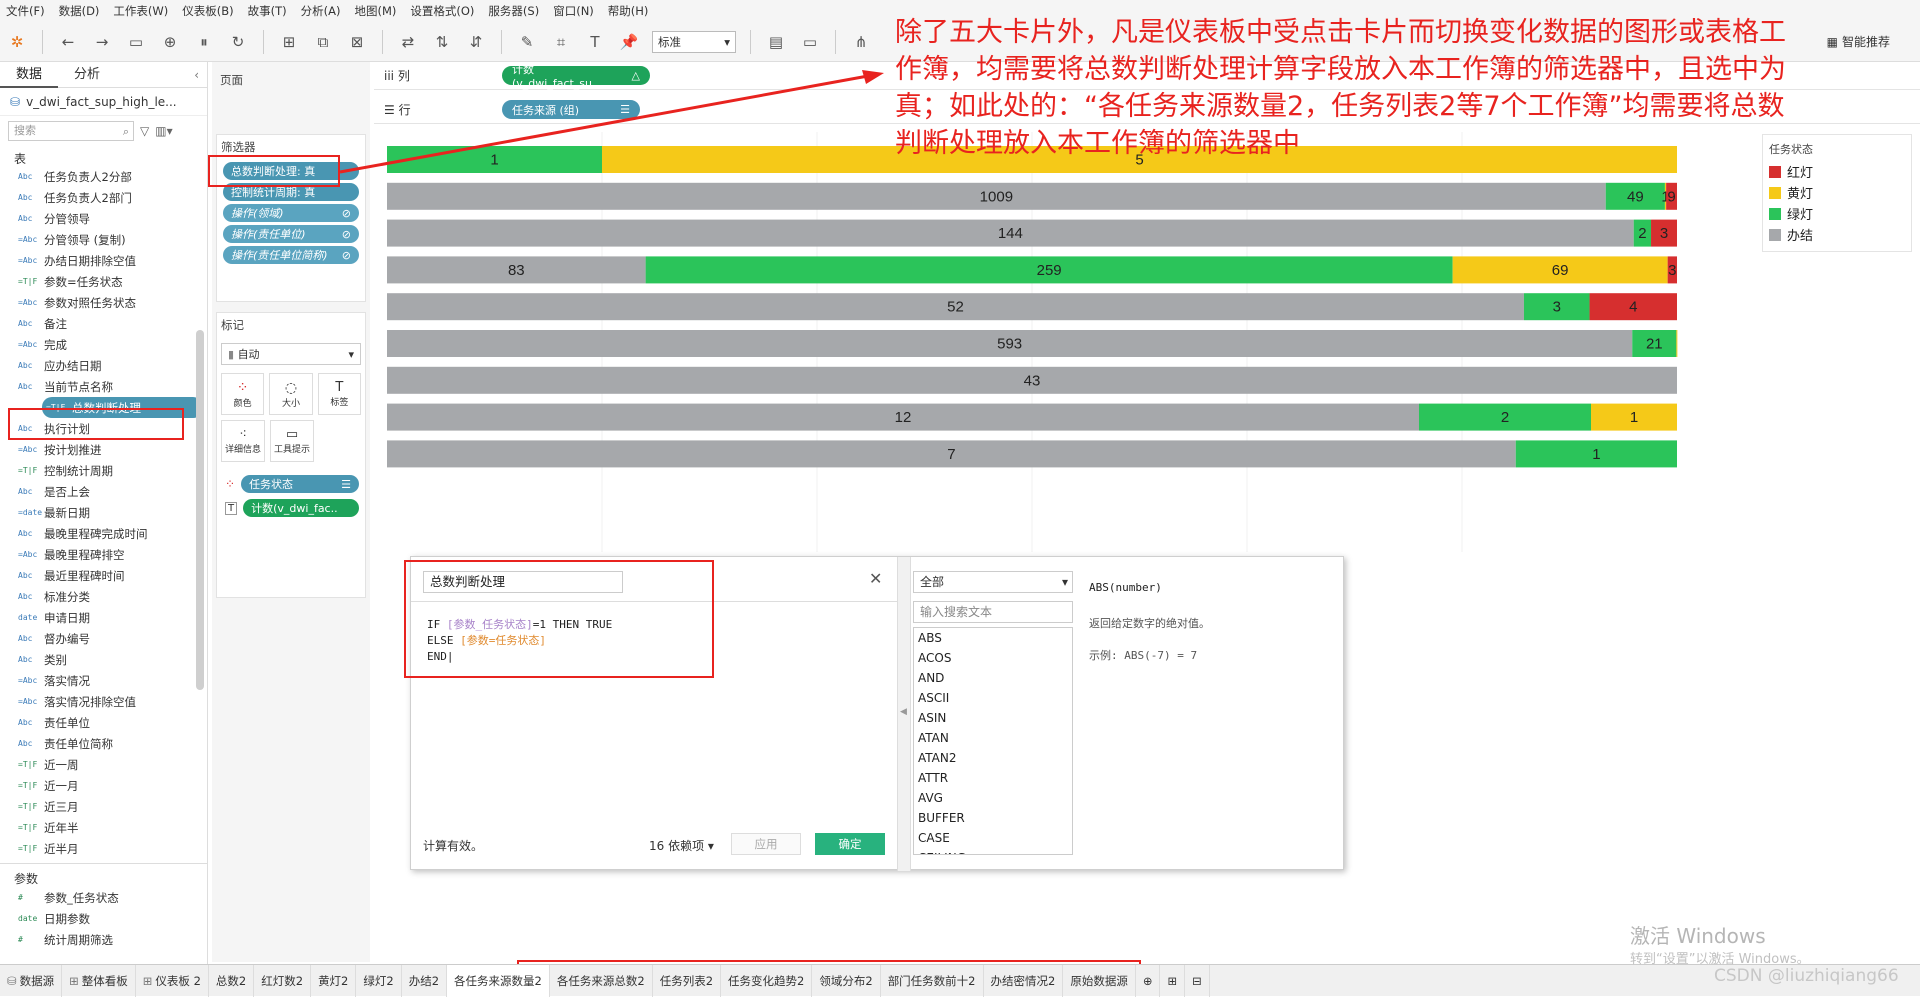 Image resolution: width=1920 pixels, height=997 pixels. I want to click on sheet-tab: 任务变化趋势2, so click(767, 980).